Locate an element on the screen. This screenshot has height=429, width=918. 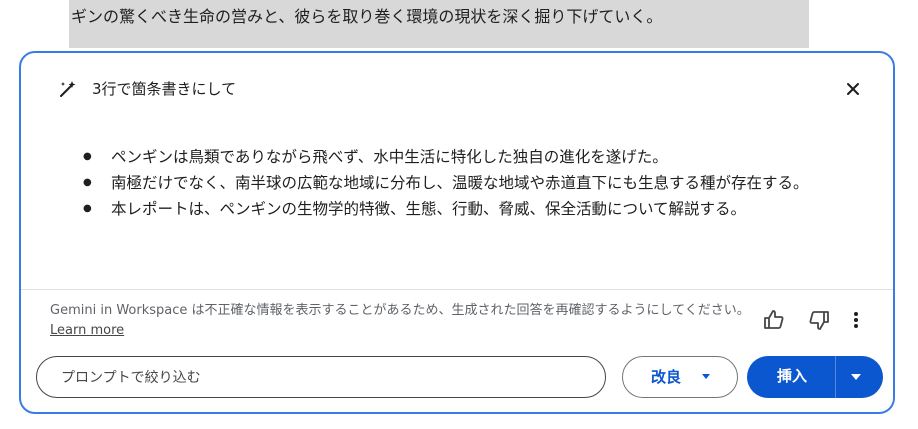
insert-split-button: 挿入 is located at coordinates (815, 377).